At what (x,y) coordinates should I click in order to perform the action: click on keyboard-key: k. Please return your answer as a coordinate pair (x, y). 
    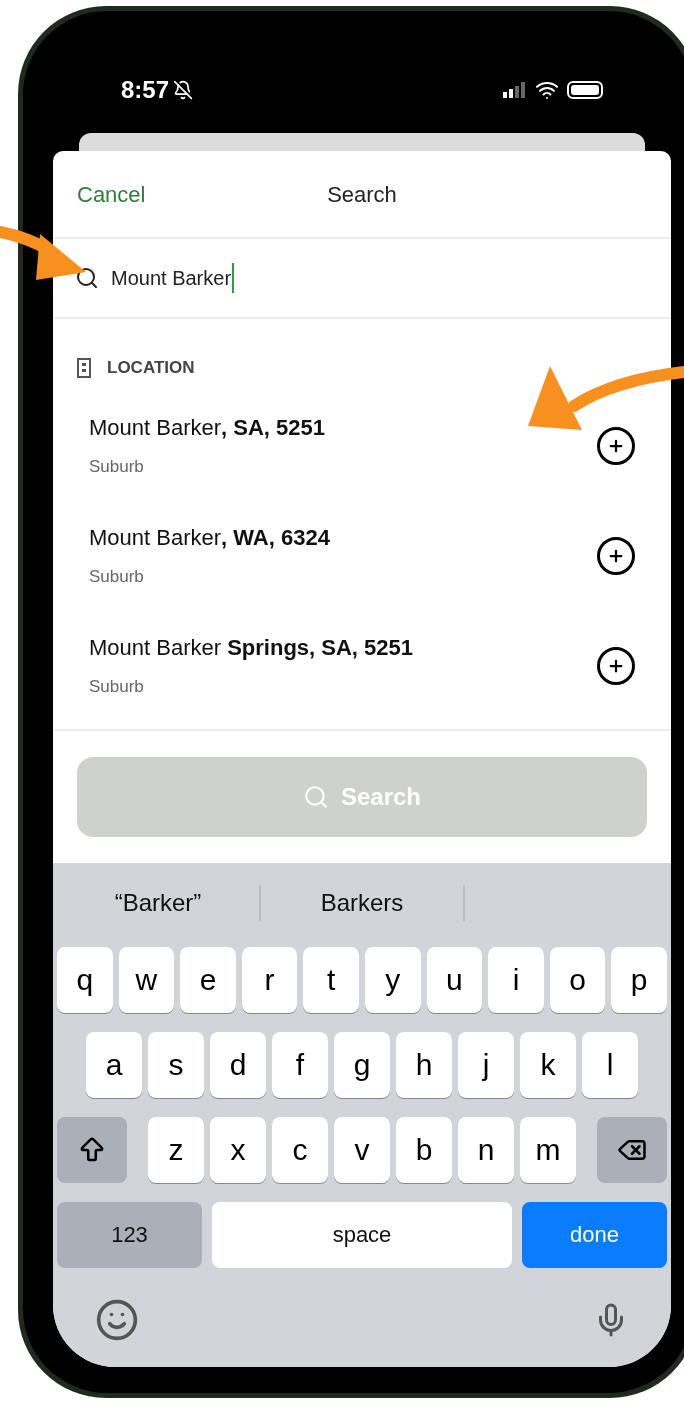
    Looking at the image, I should click on (548, 1064).